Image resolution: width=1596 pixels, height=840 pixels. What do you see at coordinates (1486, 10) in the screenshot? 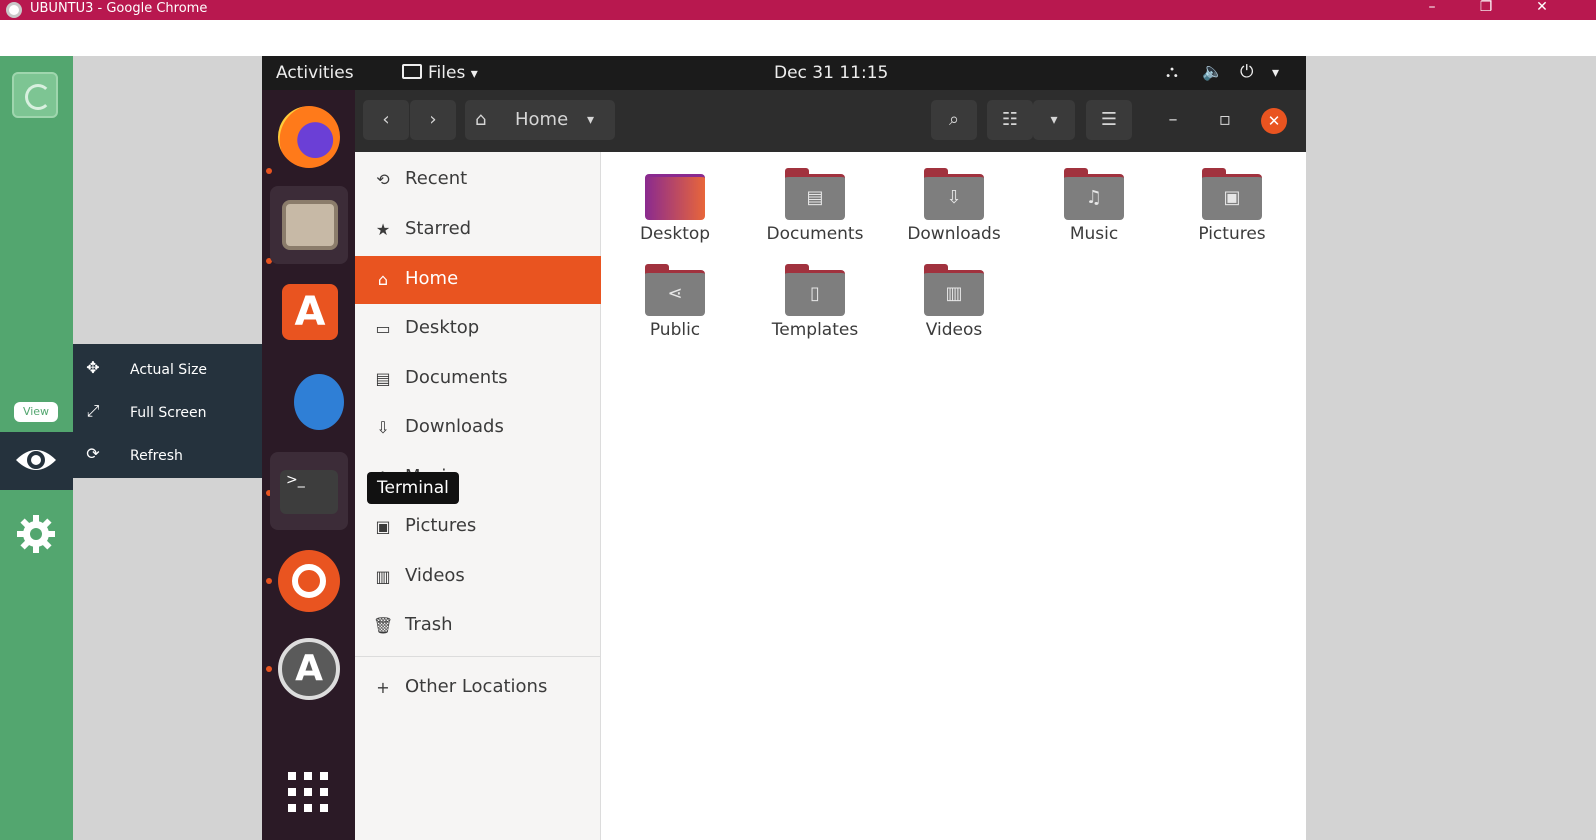
I see `chrome-restore-button: ❐` at bounding box center [1486, 10].